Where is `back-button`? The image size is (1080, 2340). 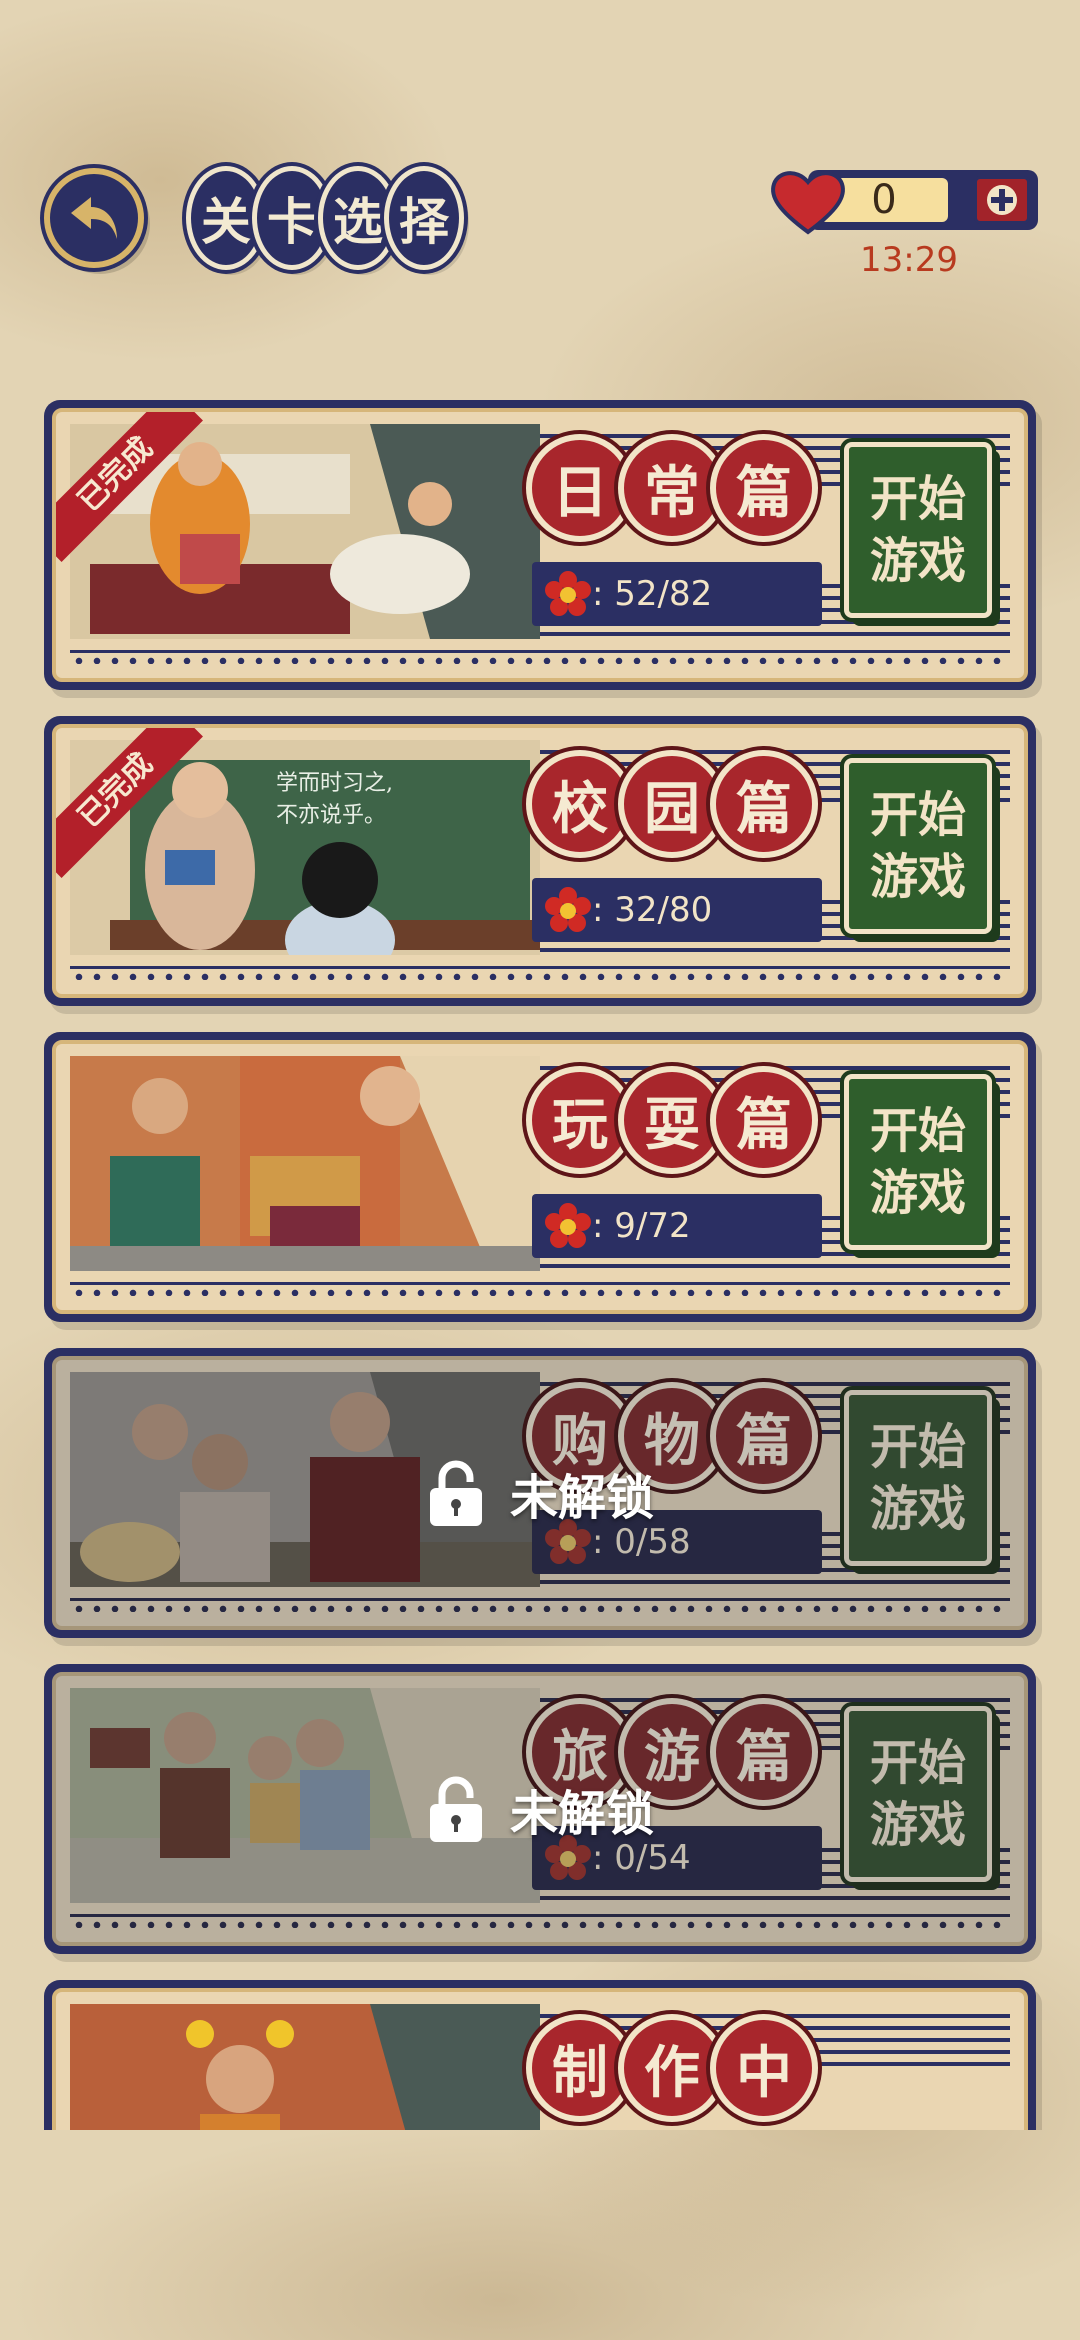 back-button is located at coordinates (94, 218).